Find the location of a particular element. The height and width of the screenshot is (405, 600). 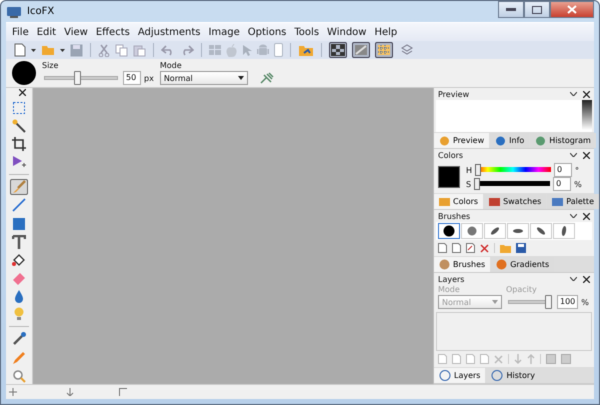

crop-tool is located at coordinates (19, 144).